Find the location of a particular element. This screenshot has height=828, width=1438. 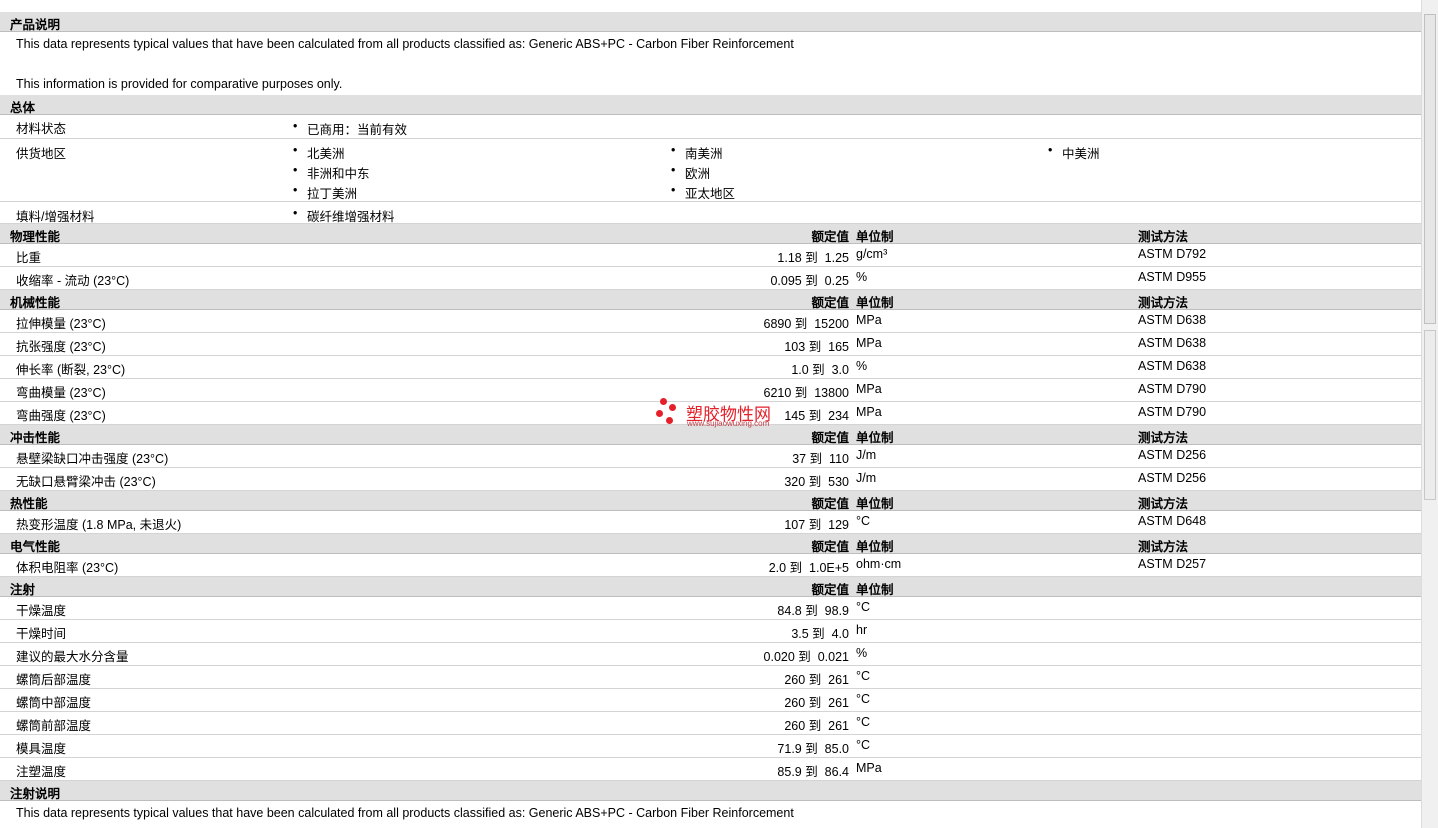

section-header-injection-desc: 注射说明 is located at coordinates (710, 791).